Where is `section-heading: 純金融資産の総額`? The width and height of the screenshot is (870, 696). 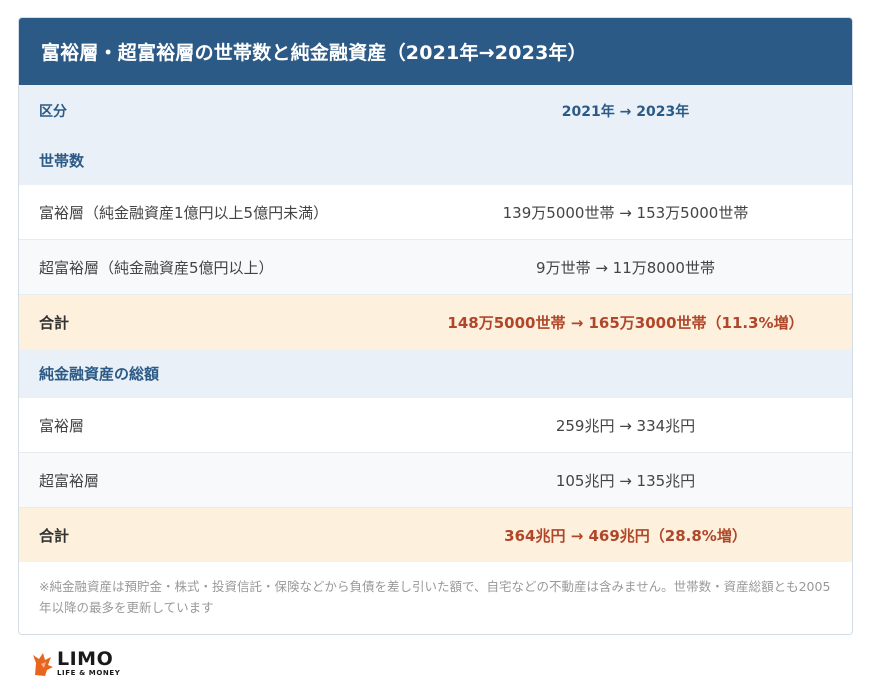 section-heading: 純金融資産の総額 is located at coordinates (435, 373).